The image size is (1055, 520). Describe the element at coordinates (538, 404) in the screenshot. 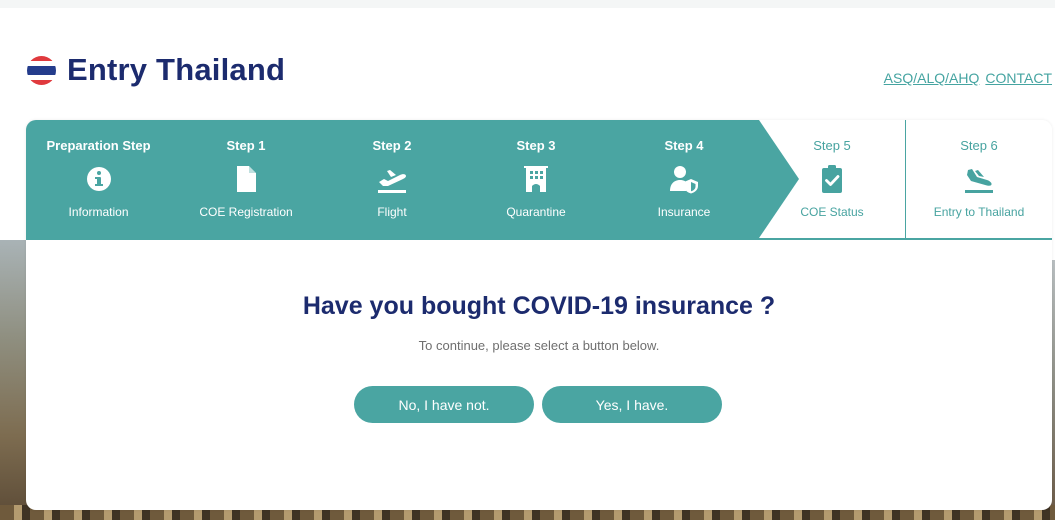

I see `answer-buttons: No, I have not. Yes, I have.` at that location.